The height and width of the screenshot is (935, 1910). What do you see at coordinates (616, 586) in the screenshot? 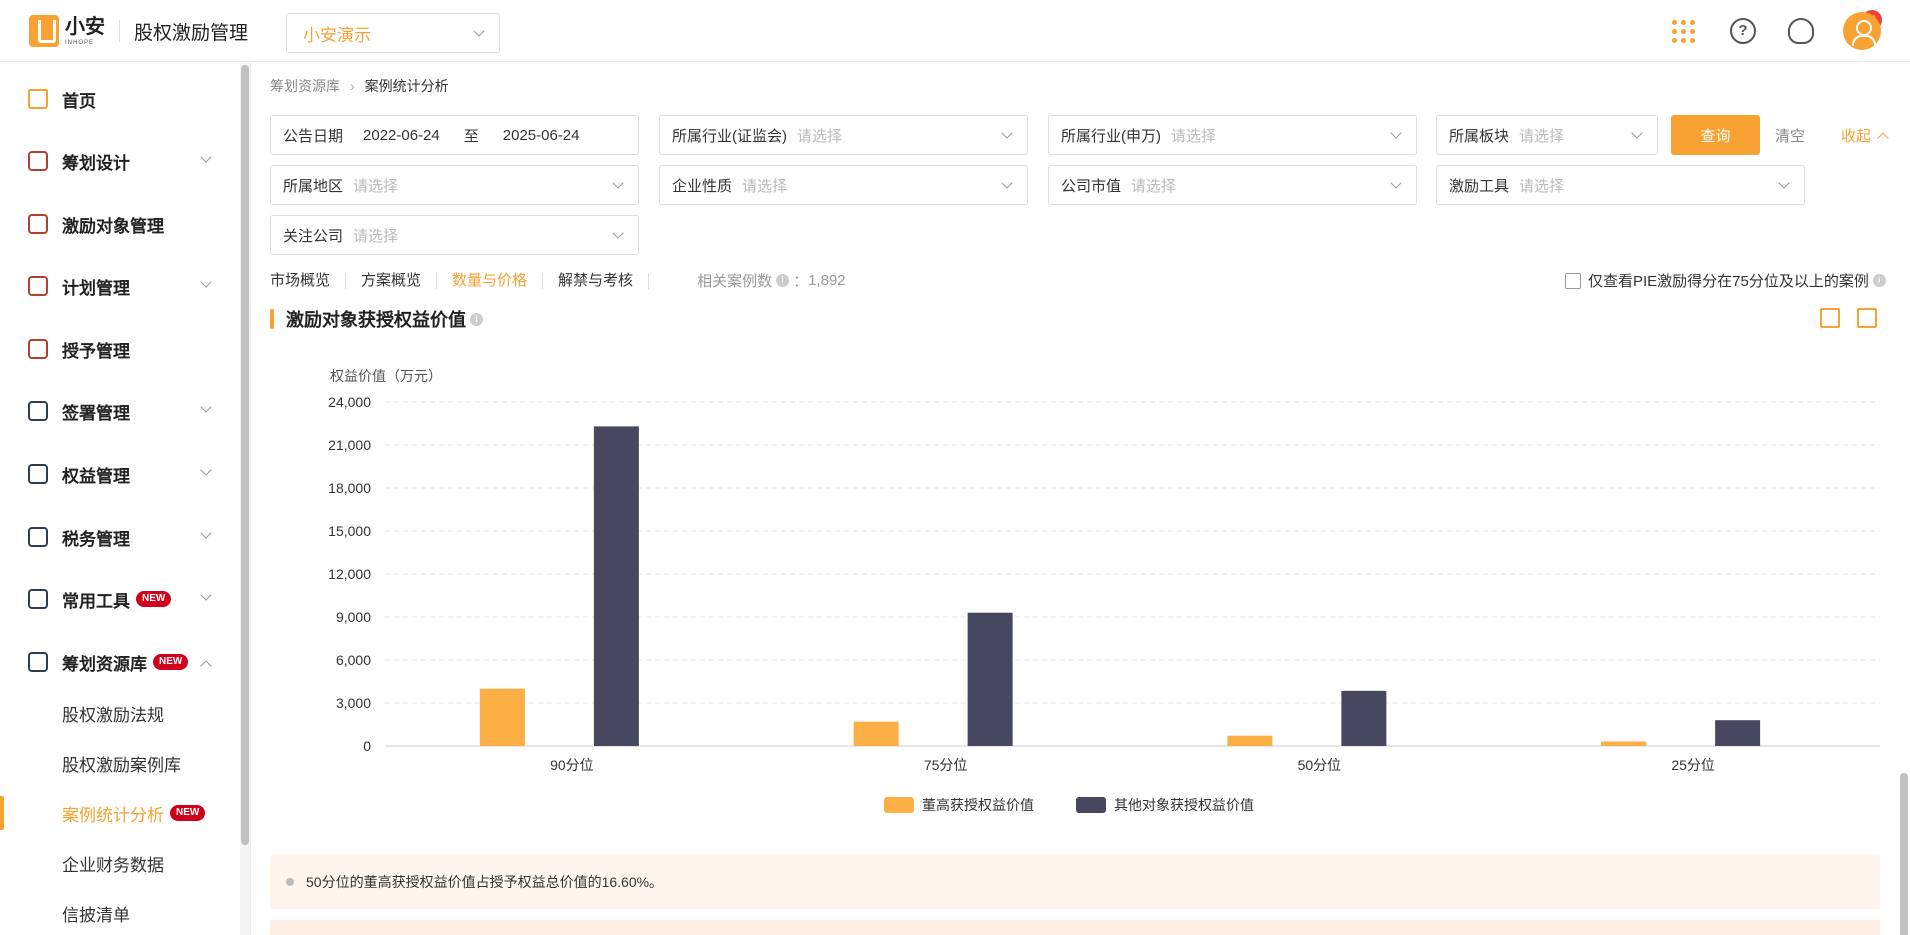
I see `bar-其他对象获授权益价值` at bounding box center [616, 586].